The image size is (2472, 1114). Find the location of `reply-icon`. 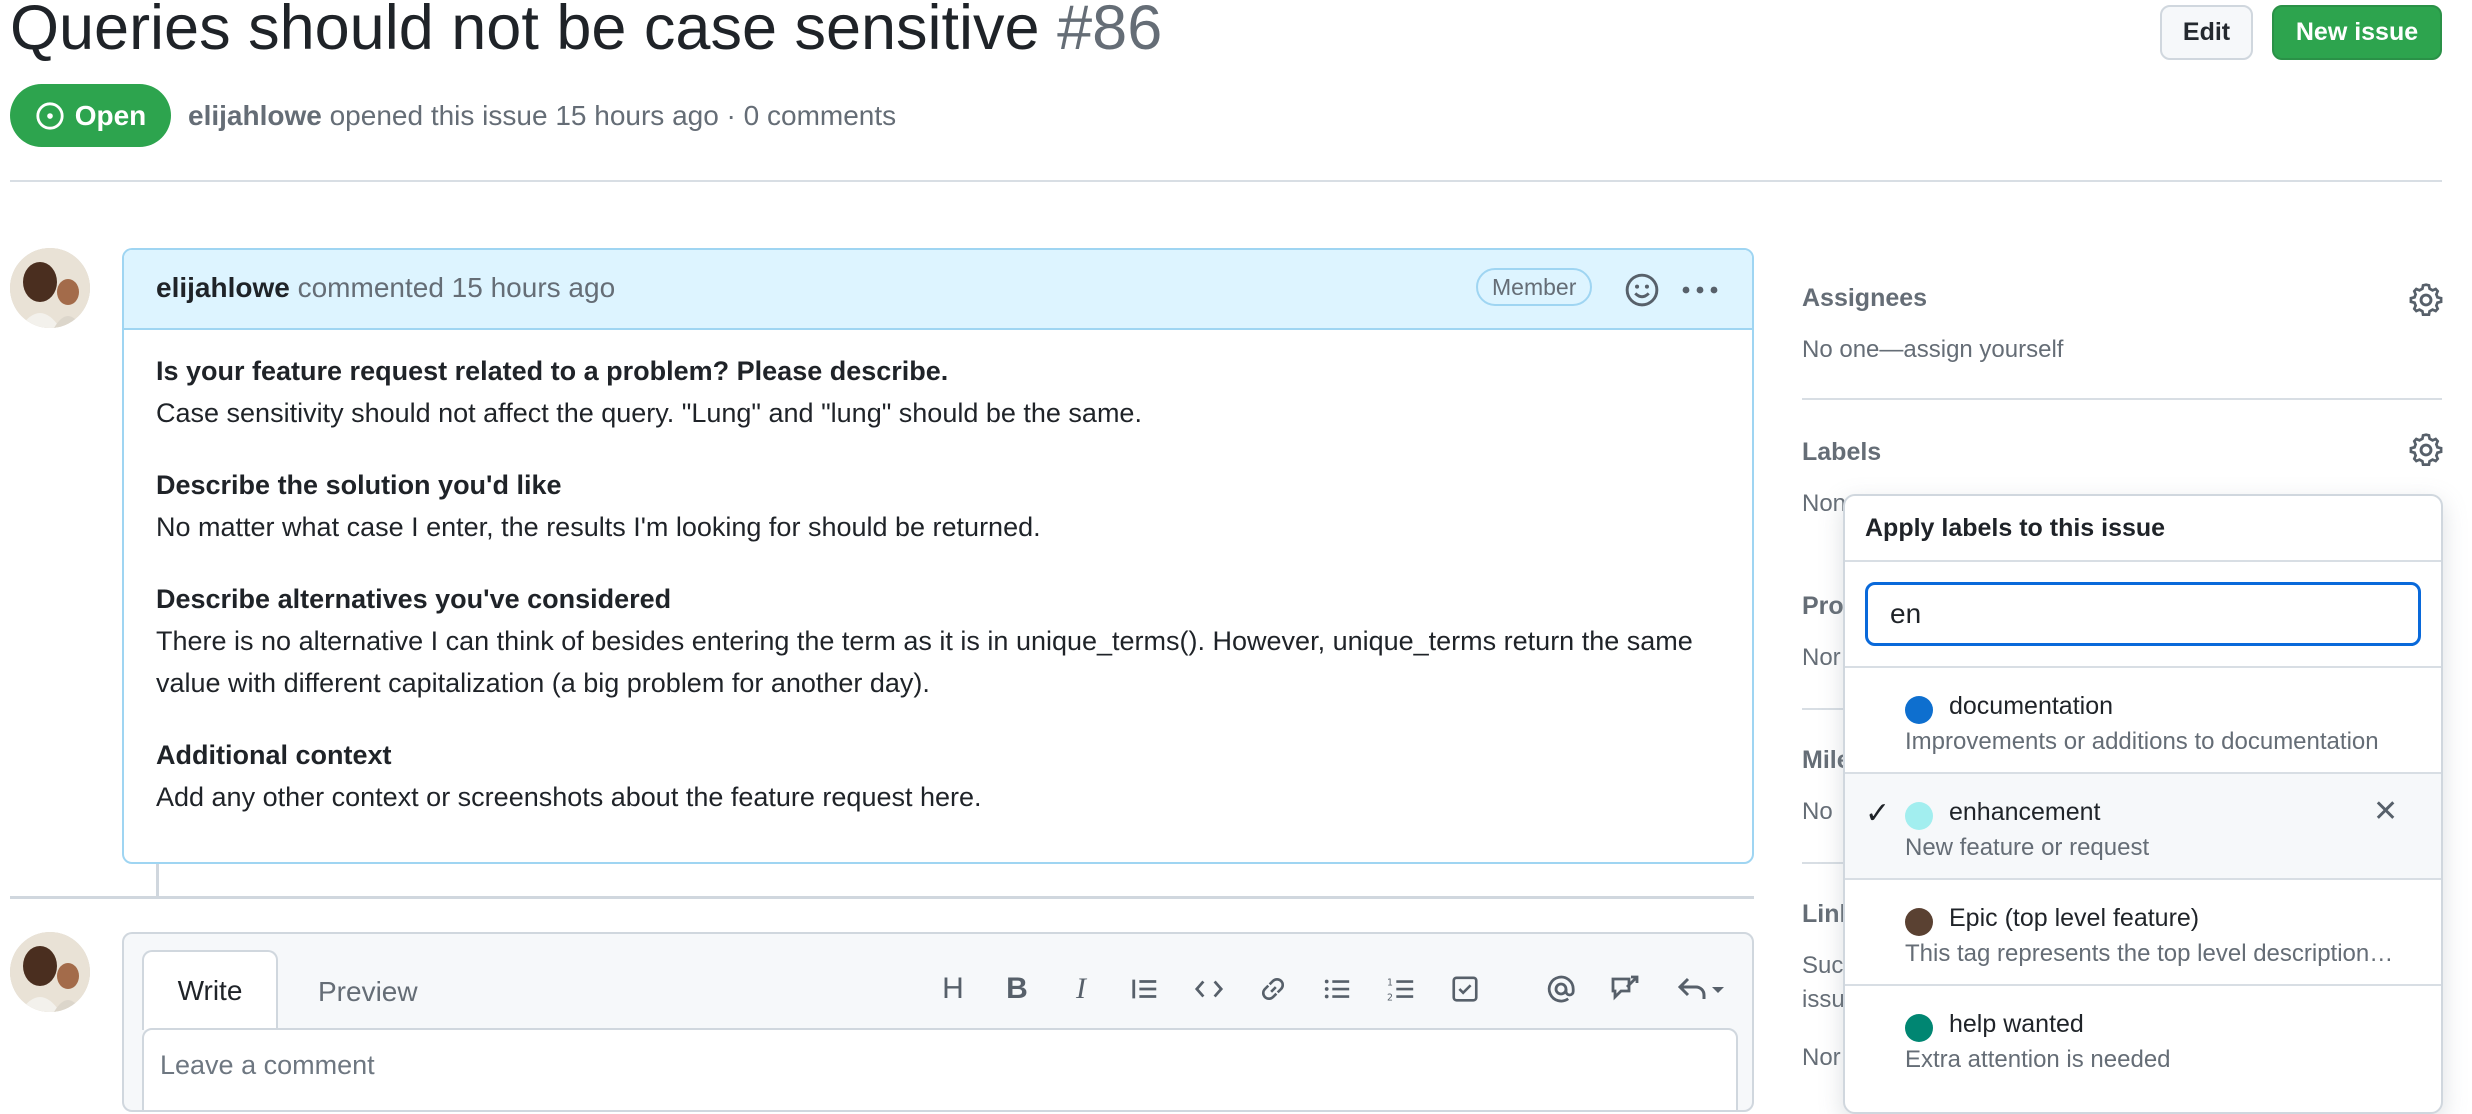

reply-icon is located at coordinates (1702, 989).